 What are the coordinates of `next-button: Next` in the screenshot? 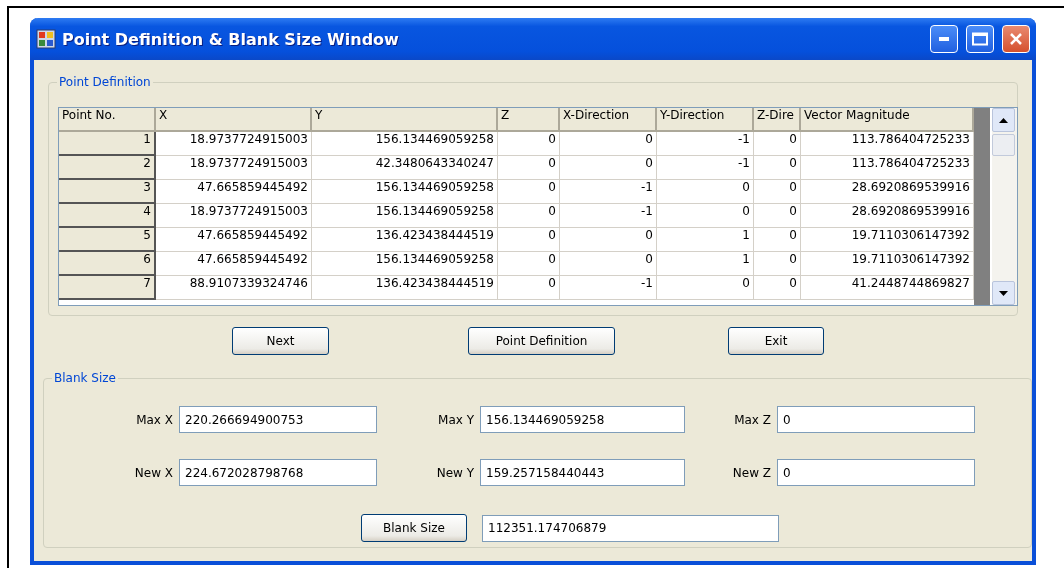 It's located at (280, 341).